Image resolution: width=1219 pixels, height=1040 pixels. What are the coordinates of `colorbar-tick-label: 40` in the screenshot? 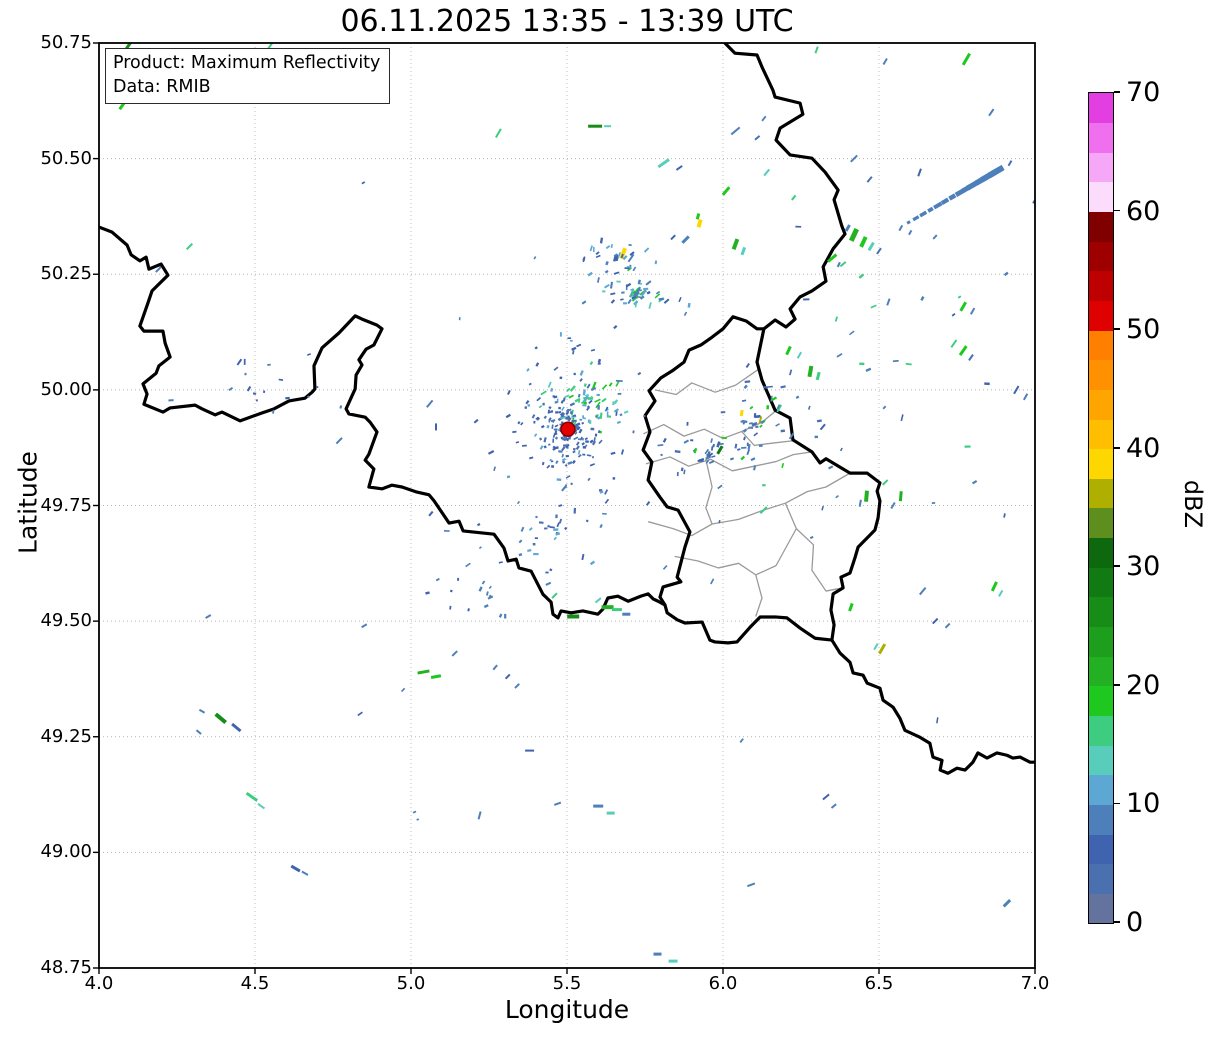 It's located at (1143, 448).